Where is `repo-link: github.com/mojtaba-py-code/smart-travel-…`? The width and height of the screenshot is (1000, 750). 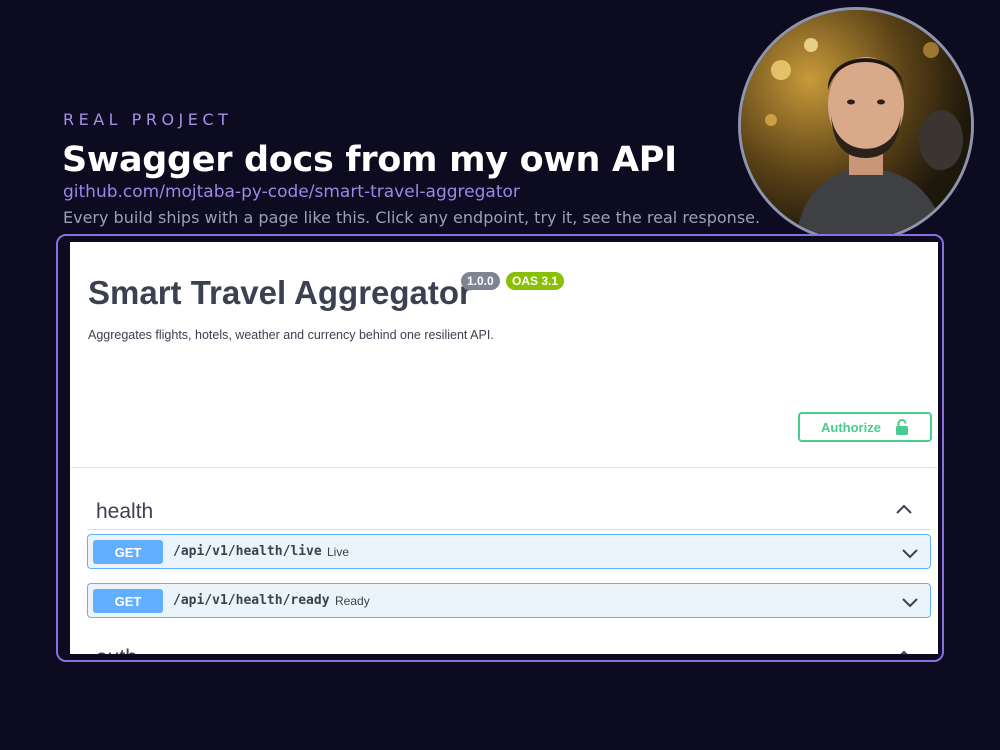
repo-link: github.com/mojtaba-py-code/smart-travel-… is located at coordinates (291, 192).